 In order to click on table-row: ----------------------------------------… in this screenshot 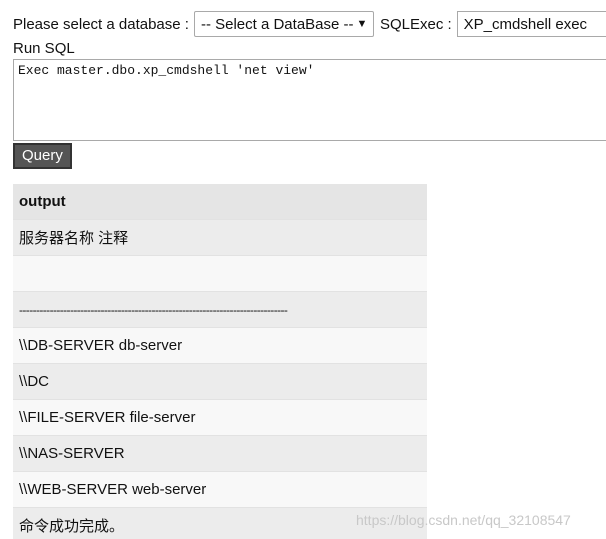, I will do `click(220, 309)`.